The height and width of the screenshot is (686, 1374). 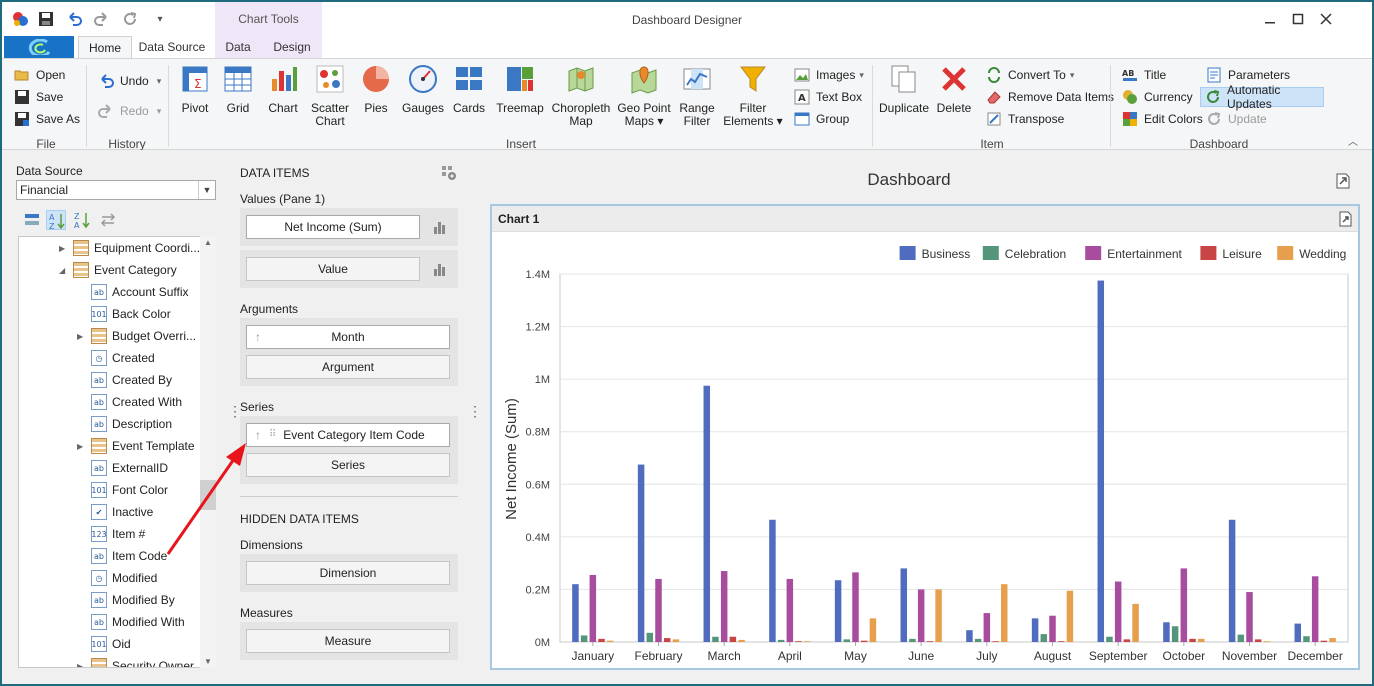 What do you see at coordinates (238, 47) in the screenshot?
I see `tab-data: Data` at bounding box center [238, 47].